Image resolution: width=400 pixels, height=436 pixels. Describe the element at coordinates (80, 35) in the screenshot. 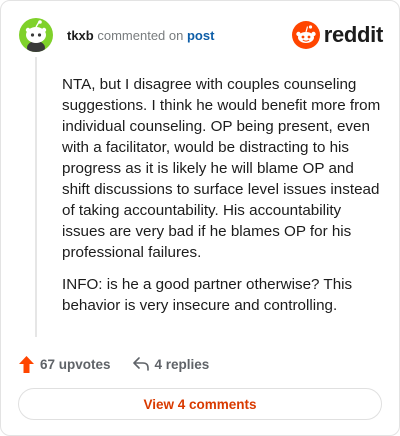

I see `username-link: tkxb` at that location.